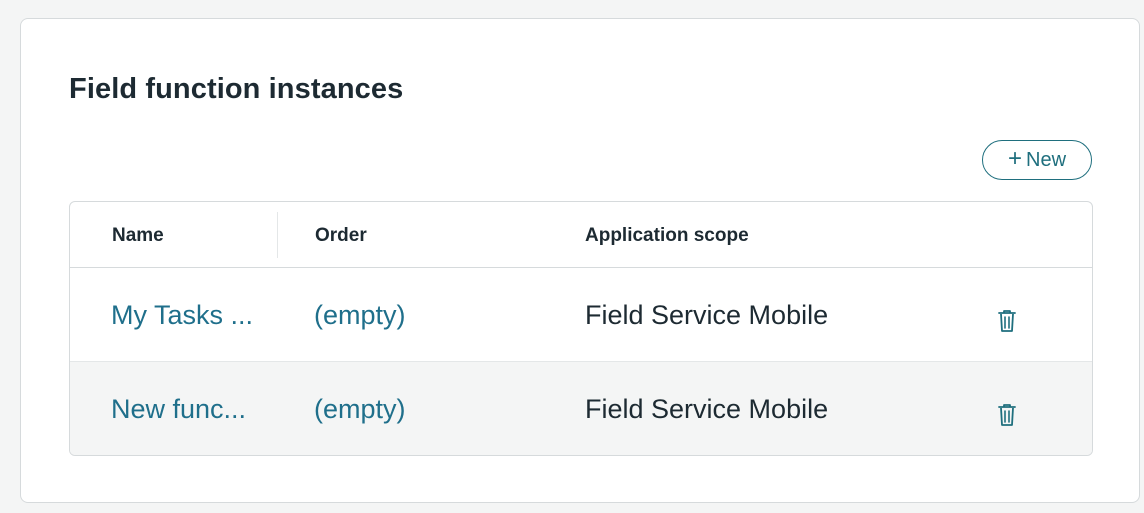 This screenshot has width=1144, height=513. What do you see at coordinates (138, 236) in the screenshot?
I see `column-header-name: Name` at bounding box center [138, 236].